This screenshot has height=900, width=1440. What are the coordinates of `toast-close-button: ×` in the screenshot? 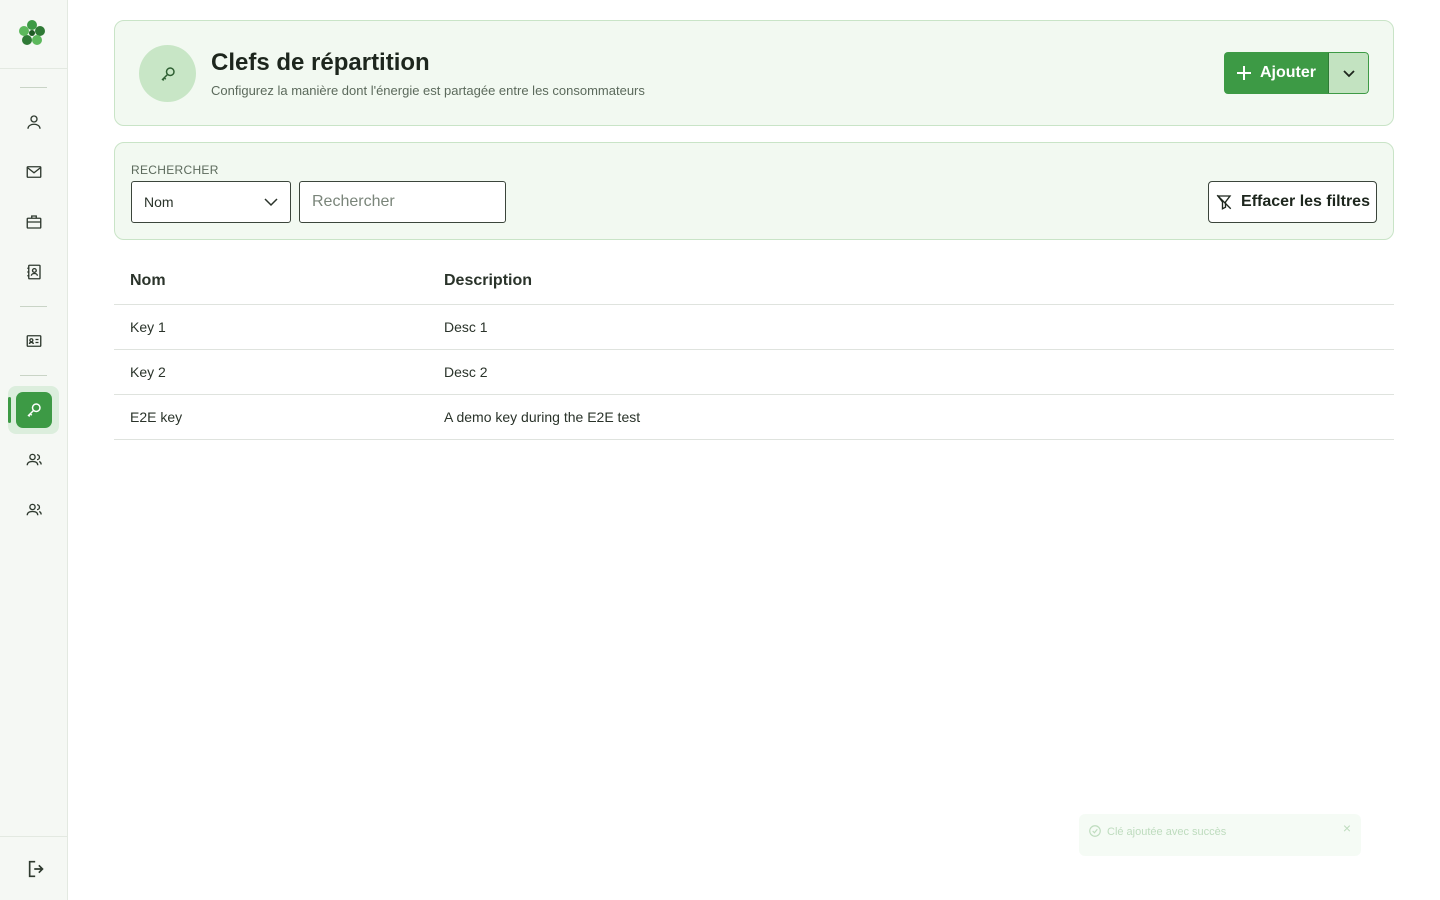 It's located at (1347, 828).